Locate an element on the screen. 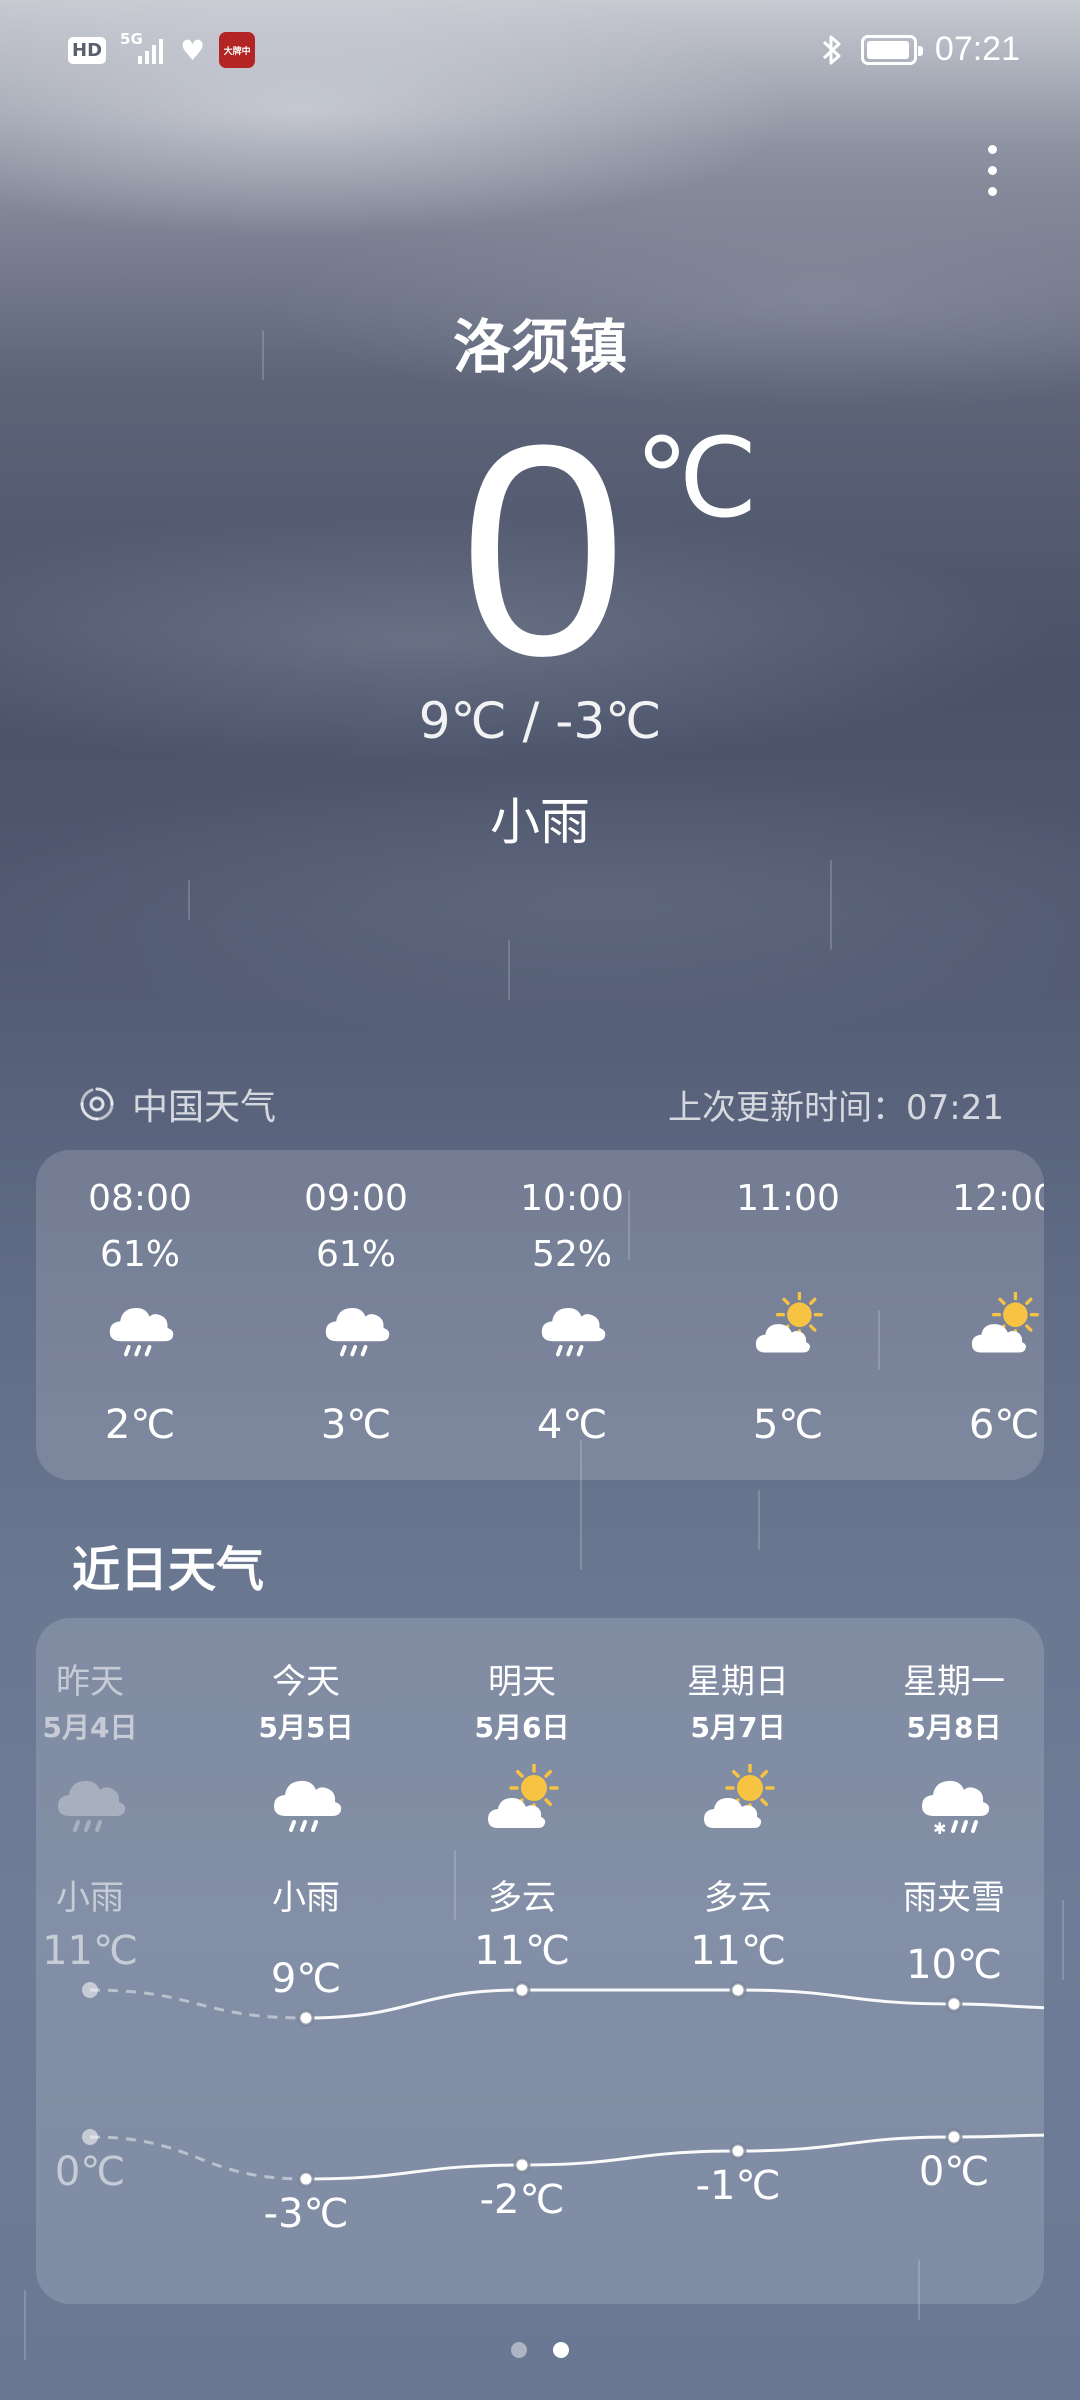 The width and height of the screenshot is (1080, 2400). hour-temp: 5℃ is located at coordinates (788, 1425).